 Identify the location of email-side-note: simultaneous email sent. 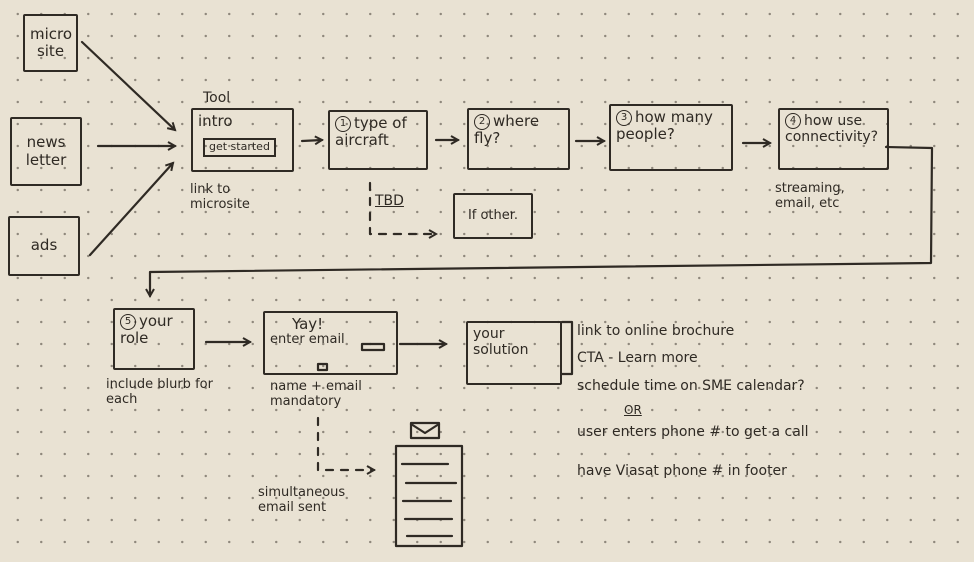
(302, 500).